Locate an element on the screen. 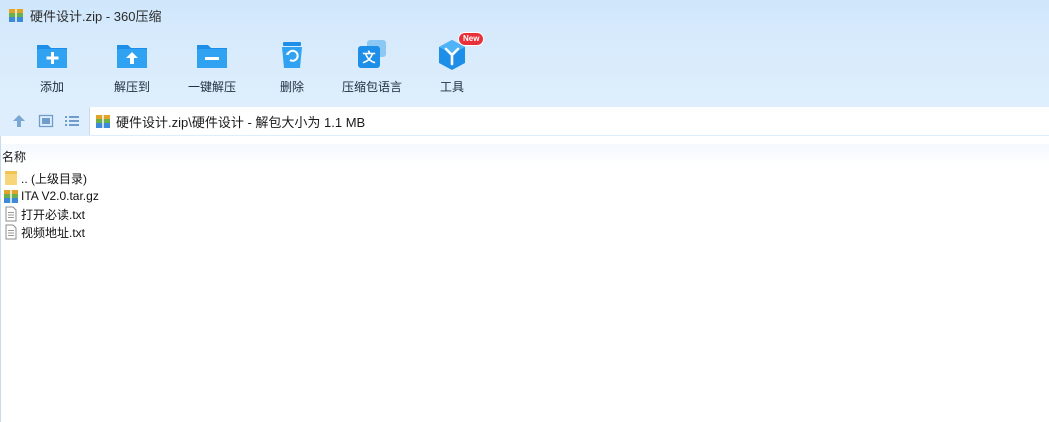 The width and height of the screenshot is (1049, 422). list-header: 名称 is located at coordinates (524, 155).